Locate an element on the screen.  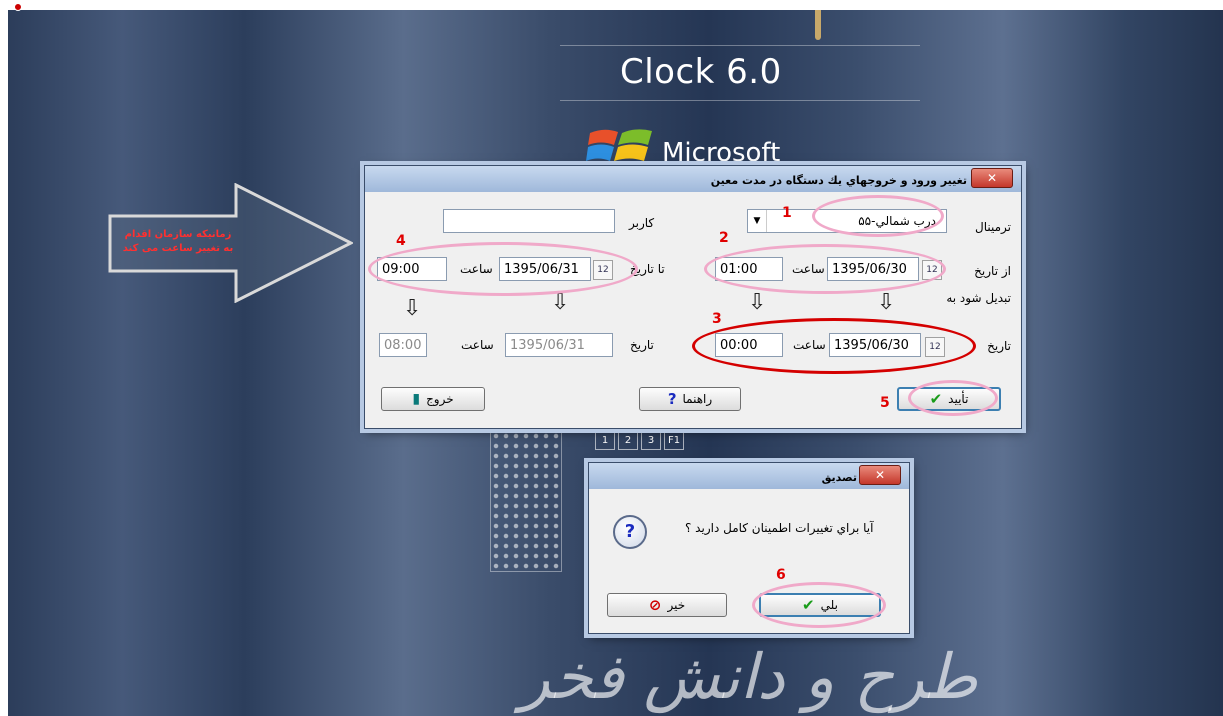
no-label: خير is located at coordinates (676, 605).